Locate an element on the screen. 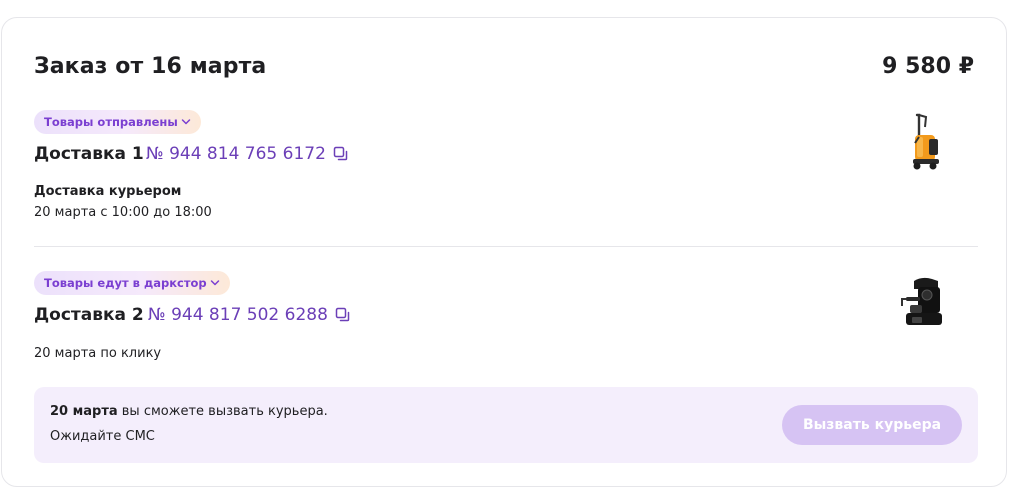  coffee-machine-icon is located at coordinates (921, 301).